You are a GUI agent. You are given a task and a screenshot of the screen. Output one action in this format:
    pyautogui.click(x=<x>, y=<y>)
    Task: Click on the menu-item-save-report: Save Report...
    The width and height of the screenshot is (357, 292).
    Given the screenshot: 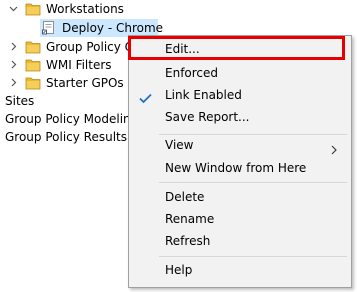 What is the action you would take?
    pyautogui.click(x=240, y=117)
    